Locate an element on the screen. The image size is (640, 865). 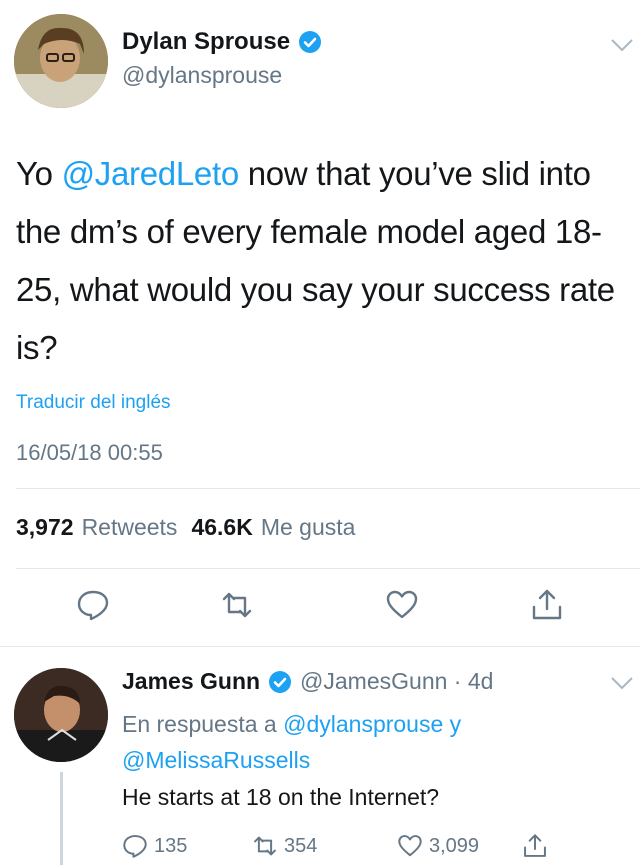
reply-action-reply: 135 is located at coordinates (154, 846).